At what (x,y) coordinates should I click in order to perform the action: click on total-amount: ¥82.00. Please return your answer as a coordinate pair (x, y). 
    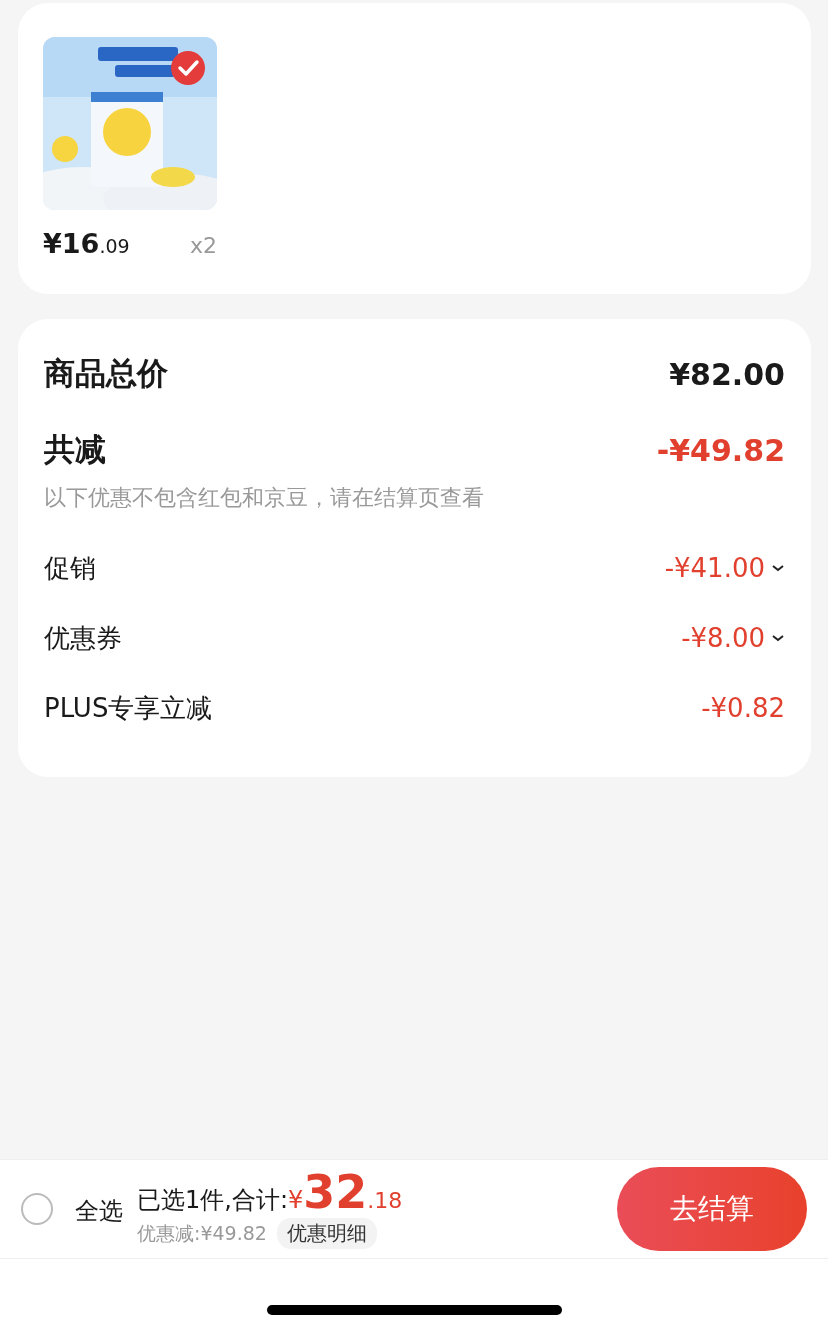
    Looking at the image, I should click on (727, 374).